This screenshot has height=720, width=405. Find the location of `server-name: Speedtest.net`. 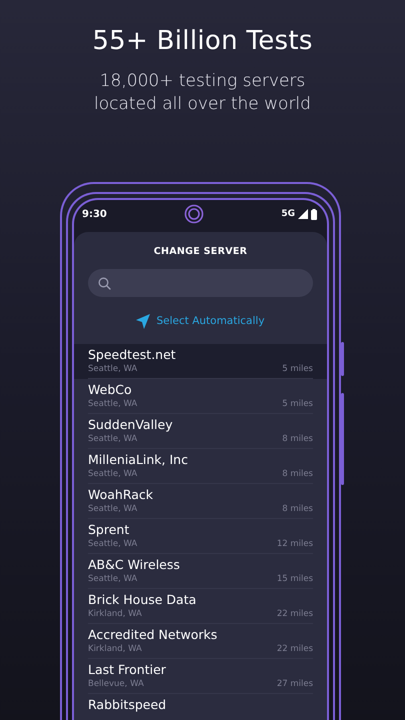

server-name: Speedtest.net is located at coordinates (132, 355).